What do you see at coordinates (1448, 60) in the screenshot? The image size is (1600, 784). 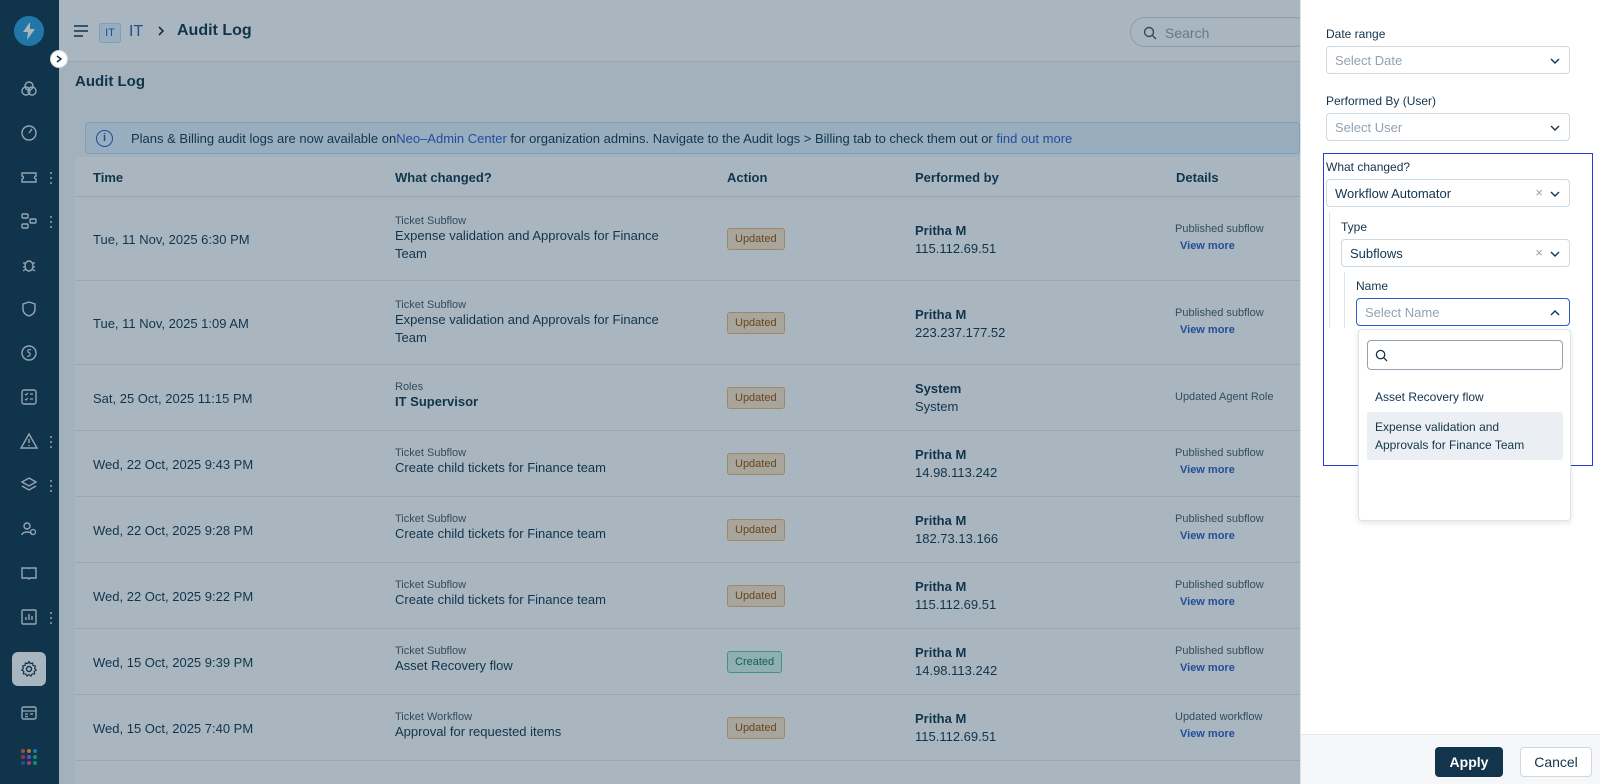 I see `date-range-select: Select Date` at bounding box center [1448, 60].